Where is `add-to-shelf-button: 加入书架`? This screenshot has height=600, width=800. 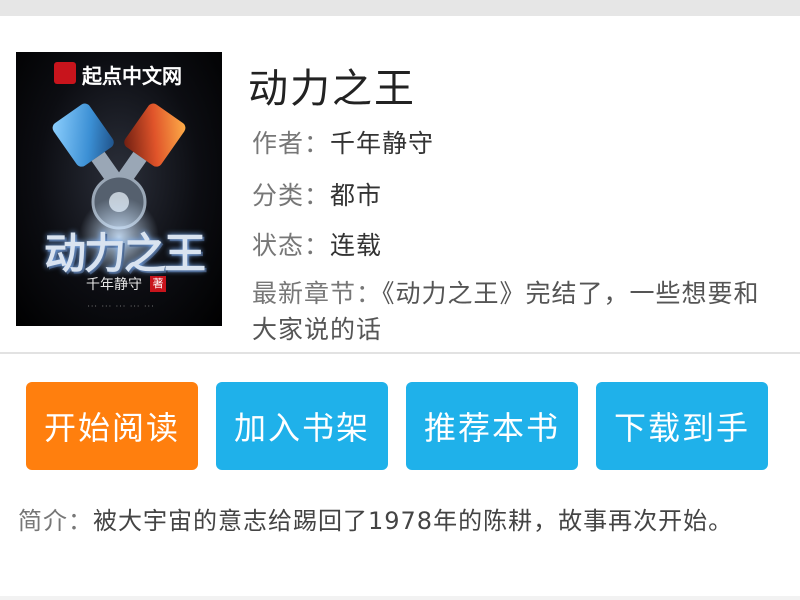
add-to-shelf-button: 加入书架 is located at coordinates (302, 426).